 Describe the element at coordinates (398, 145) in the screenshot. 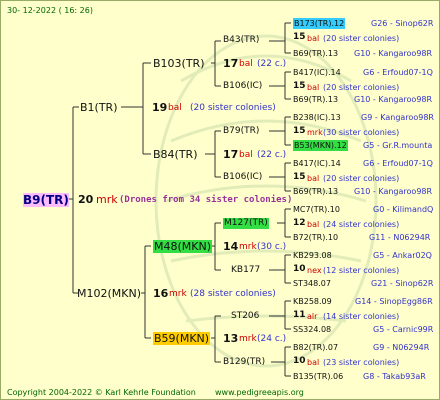

I see `gen5-drone-info: G5 - Gr.R.mounta` at that location.